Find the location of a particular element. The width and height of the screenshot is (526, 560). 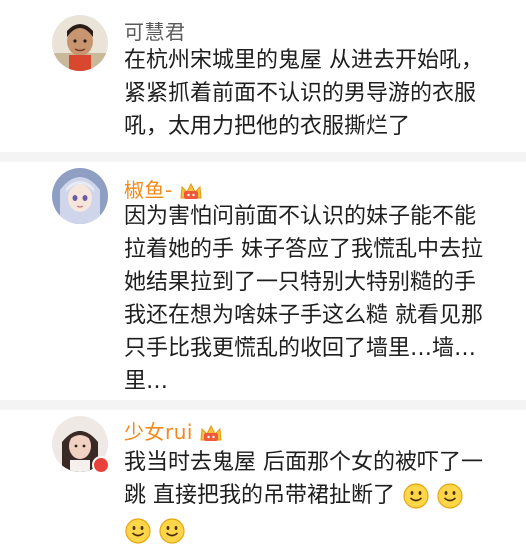

comment-text: 我当时去鬼屋 后面那个女的被吓了一 跳 直接把我的吊带裙扯断了 is located at coordinates (314, 496).